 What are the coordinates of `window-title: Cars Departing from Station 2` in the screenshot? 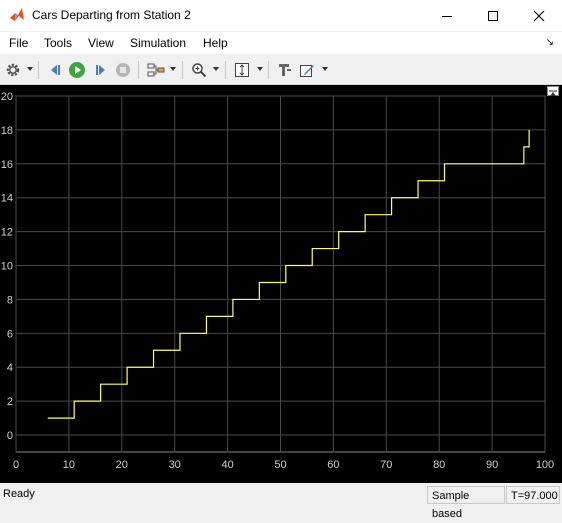 It's located at (111, 15).